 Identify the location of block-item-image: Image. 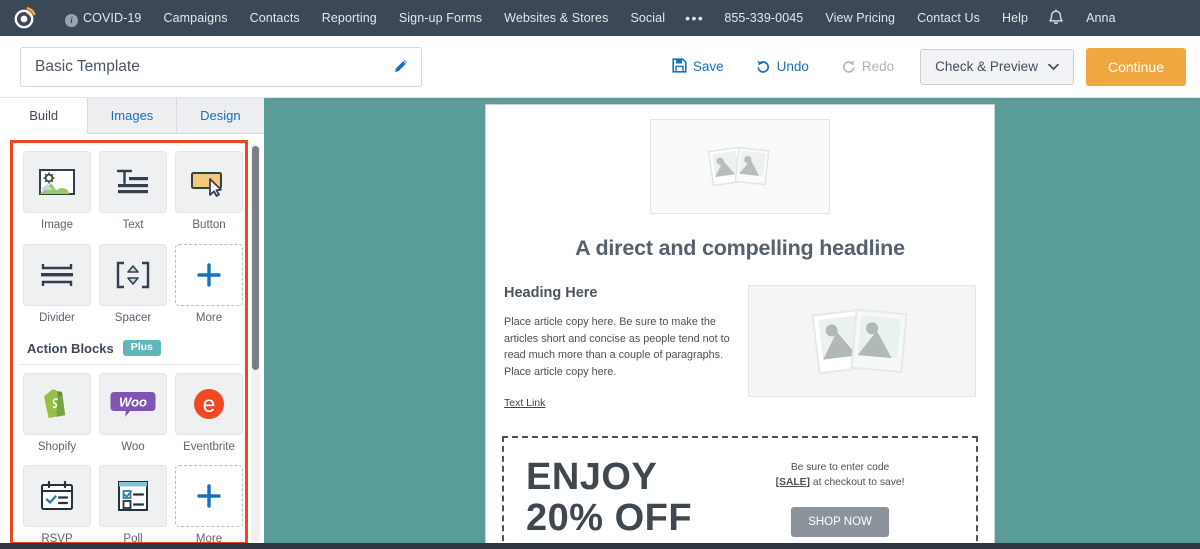
(57, 191).